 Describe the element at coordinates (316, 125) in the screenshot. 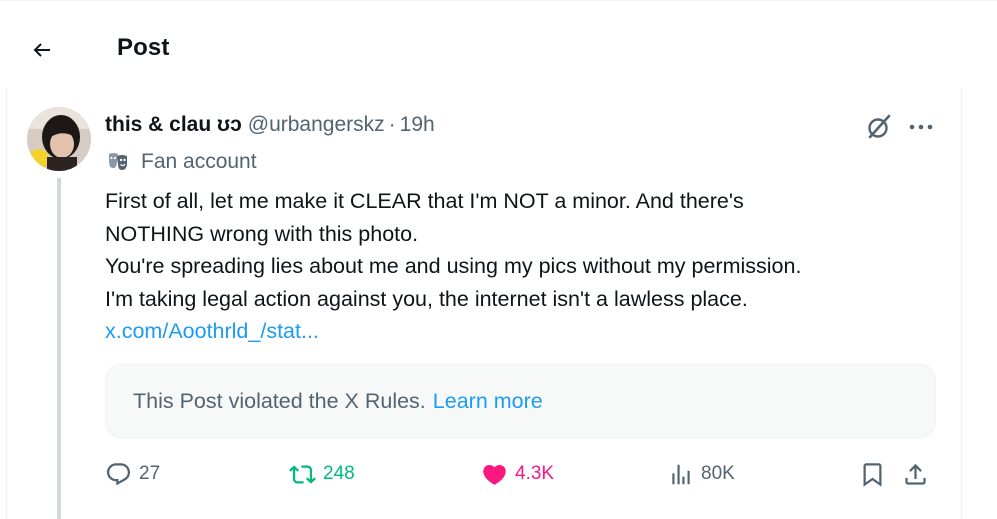

I see `author-handle: @urbangerskz` at that location.